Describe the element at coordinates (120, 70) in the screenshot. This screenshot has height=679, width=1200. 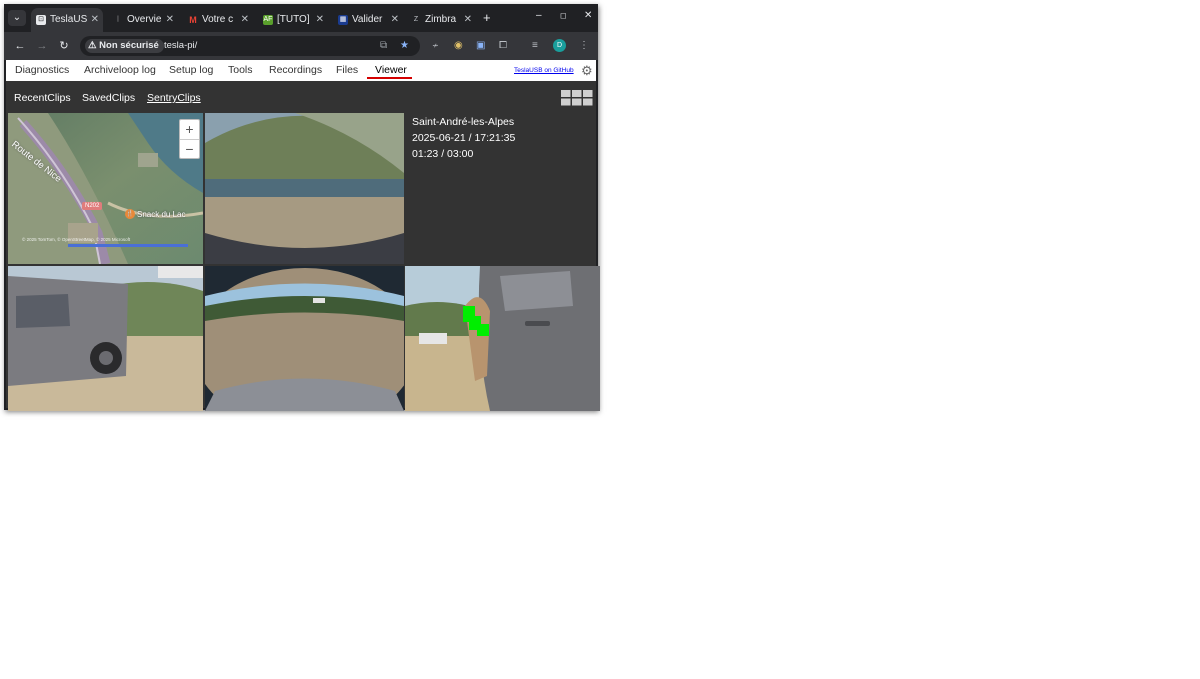
I see `menu-archiveloop-log: Archiveloop log` at that location.